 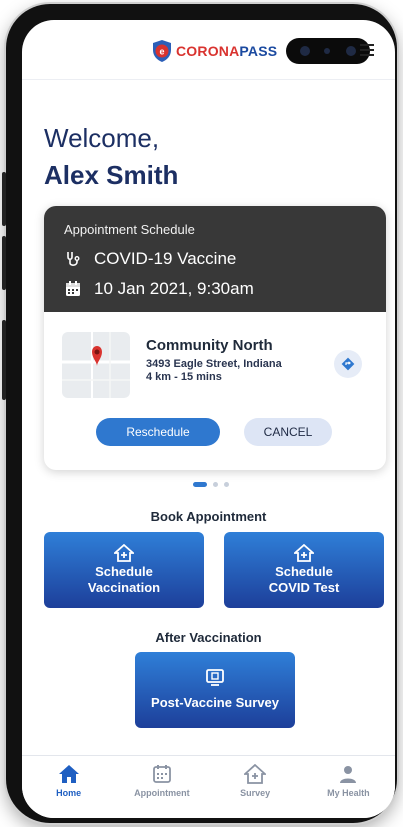 I want to click on schedule-covid-test-label: Schedule COVID Test, so click(x=304, y=579).